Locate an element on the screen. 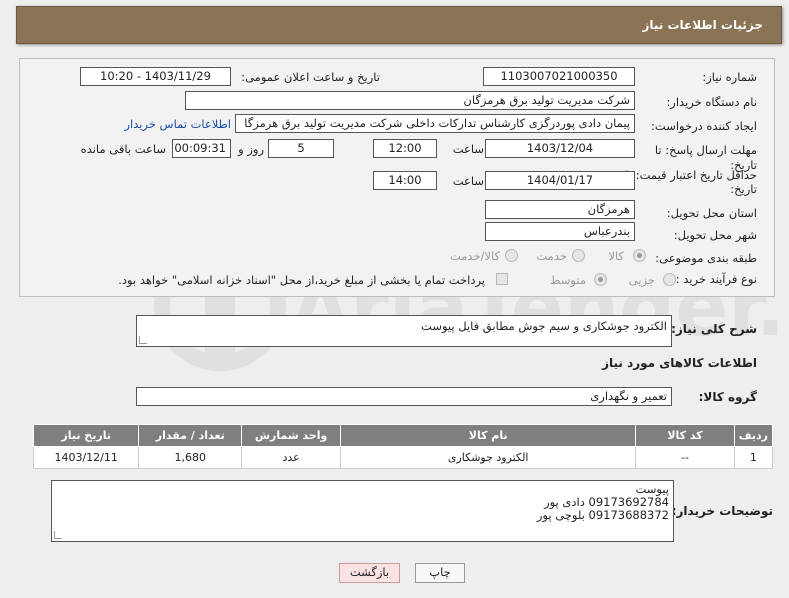 The width and height of the screenshot is (789, 598). purchase-option-medium: متوسط is located at coordinates (567, 280).